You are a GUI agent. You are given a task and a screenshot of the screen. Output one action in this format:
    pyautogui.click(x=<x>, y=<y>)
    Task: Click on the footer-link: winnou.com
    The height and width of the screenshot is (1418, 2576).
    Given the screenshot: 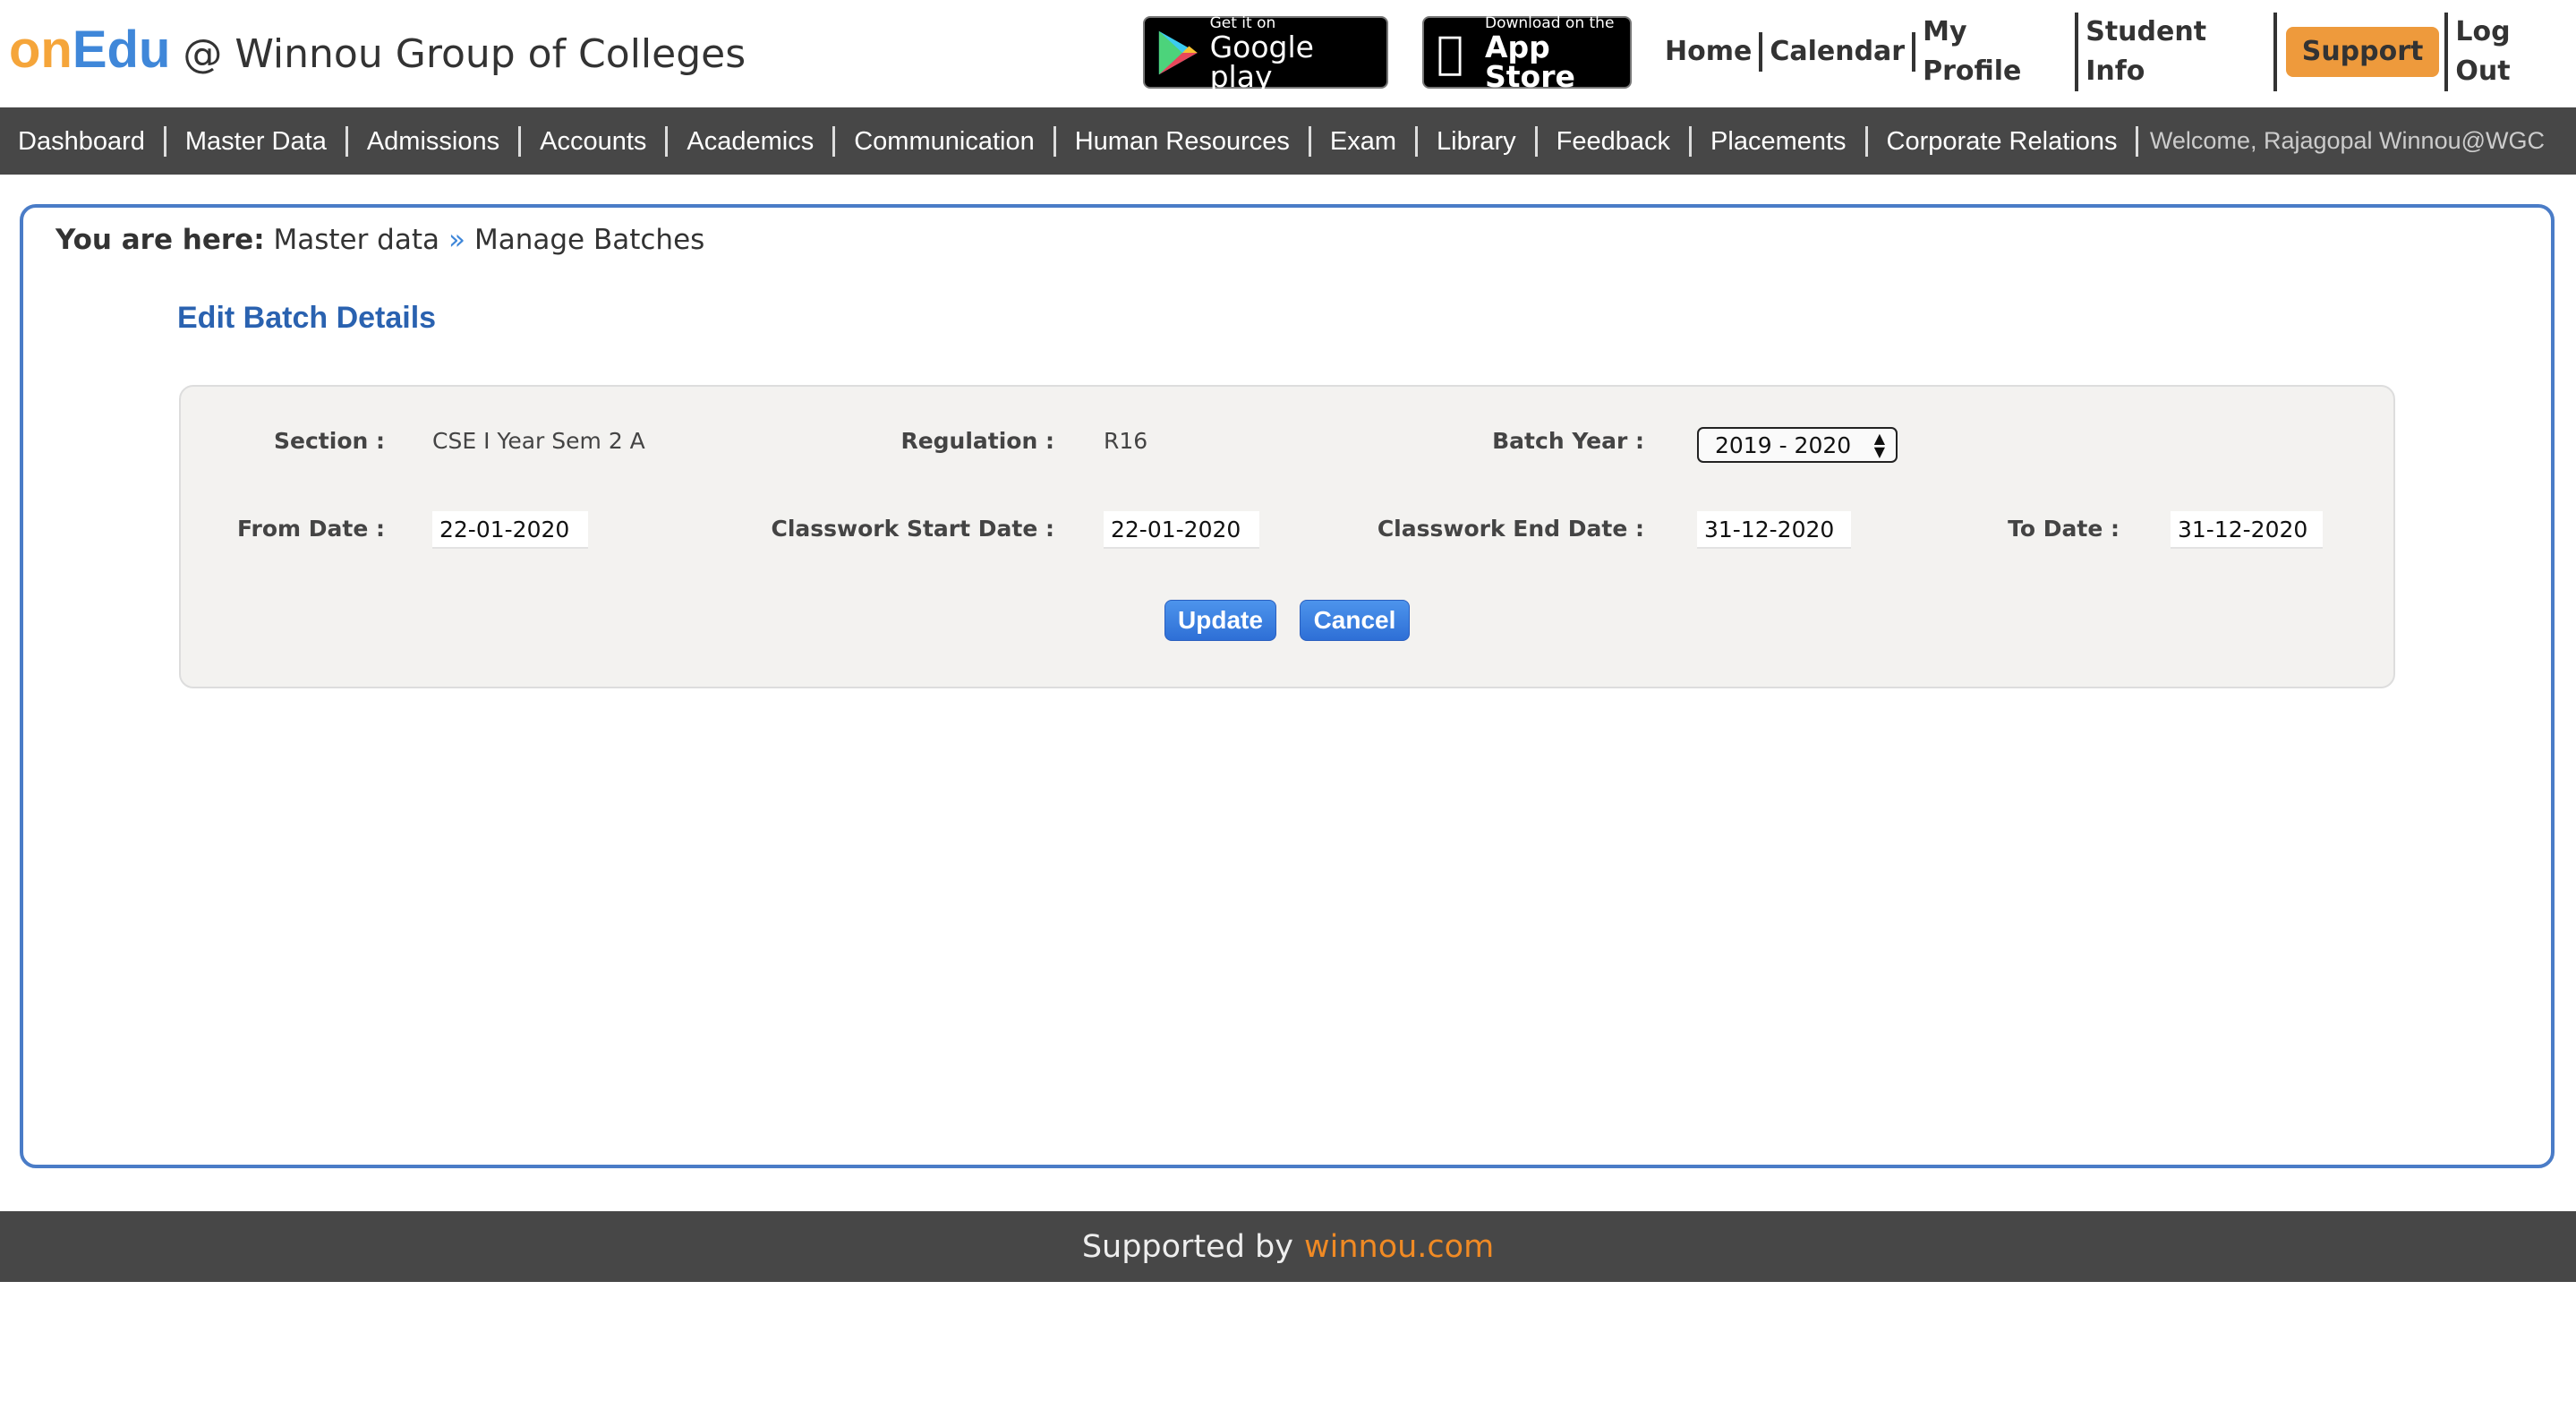 What is the action you would take?
    pyautogui.click(x=1399, y=1247)
    